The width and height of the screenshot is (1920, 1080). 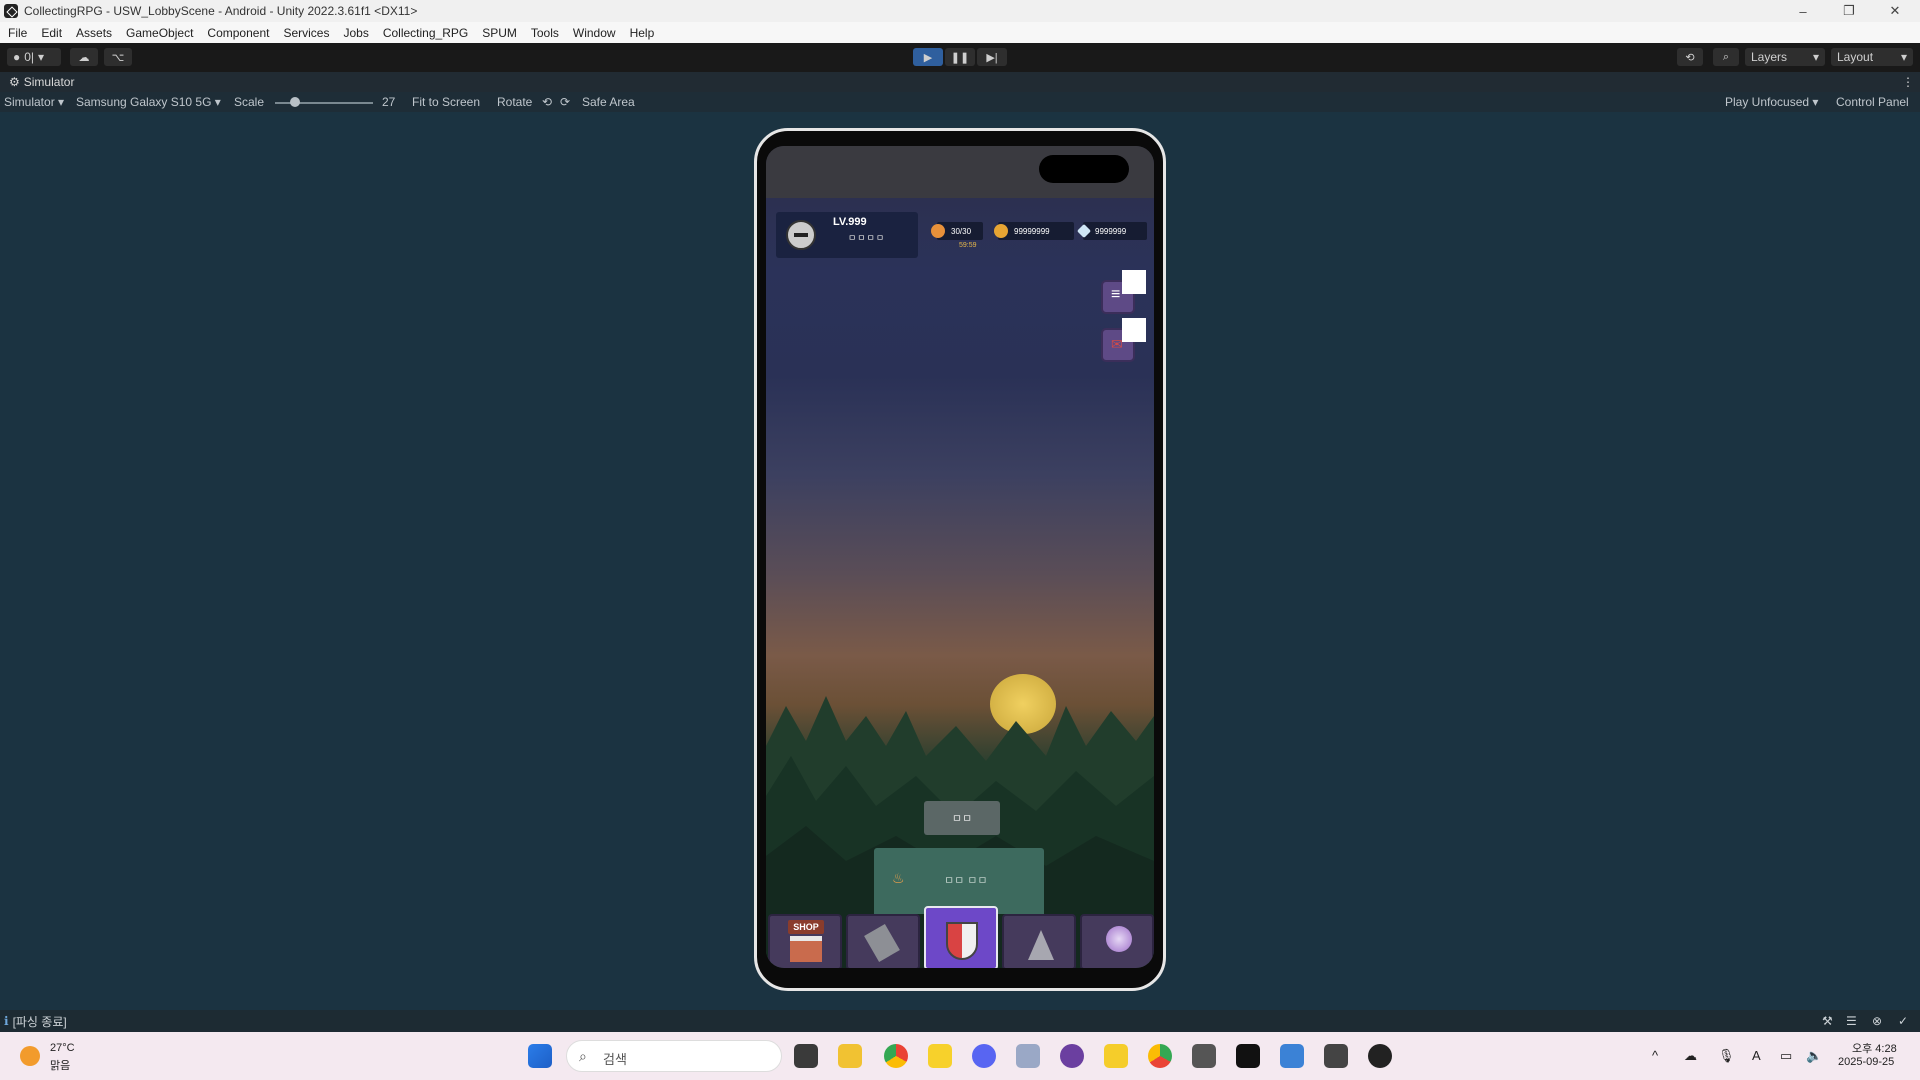 I want to click on menu-file: File, so click(x=17, y=33).